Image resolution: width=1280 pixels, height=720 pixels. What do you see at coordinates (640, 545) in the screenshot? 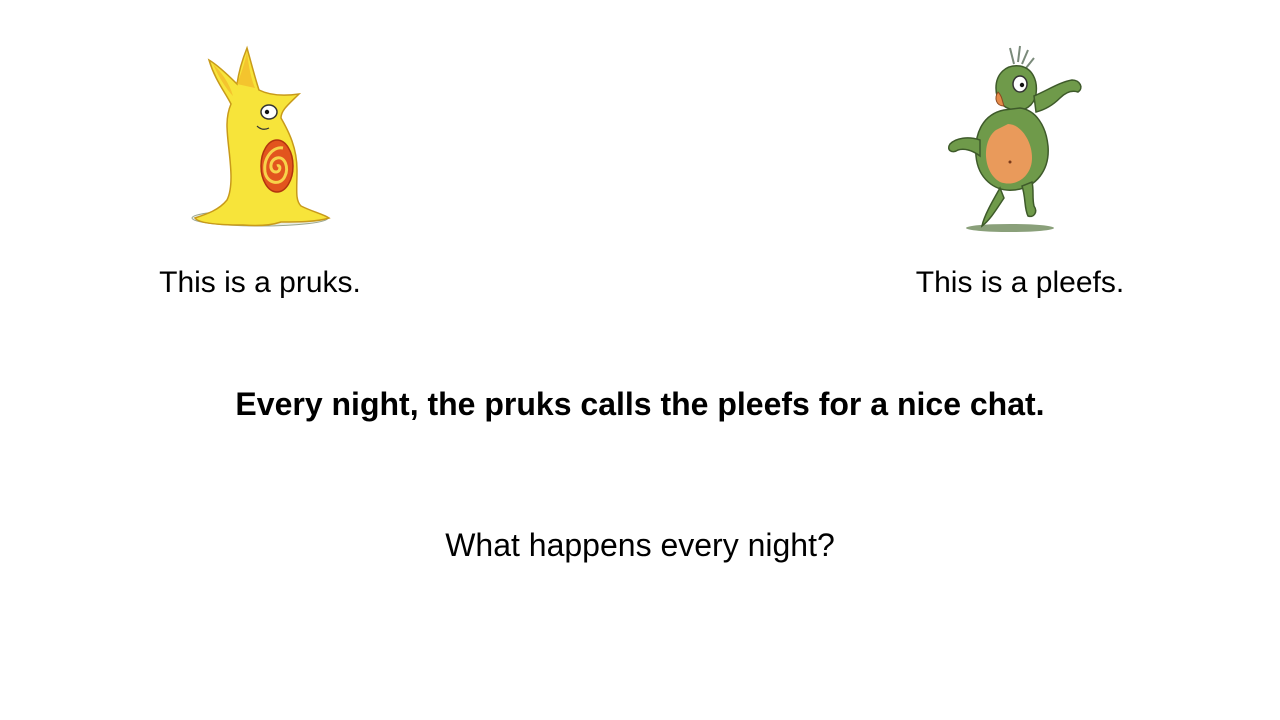
I see `comprehension-question: What happens every night?` at bounding box center [640, 545].